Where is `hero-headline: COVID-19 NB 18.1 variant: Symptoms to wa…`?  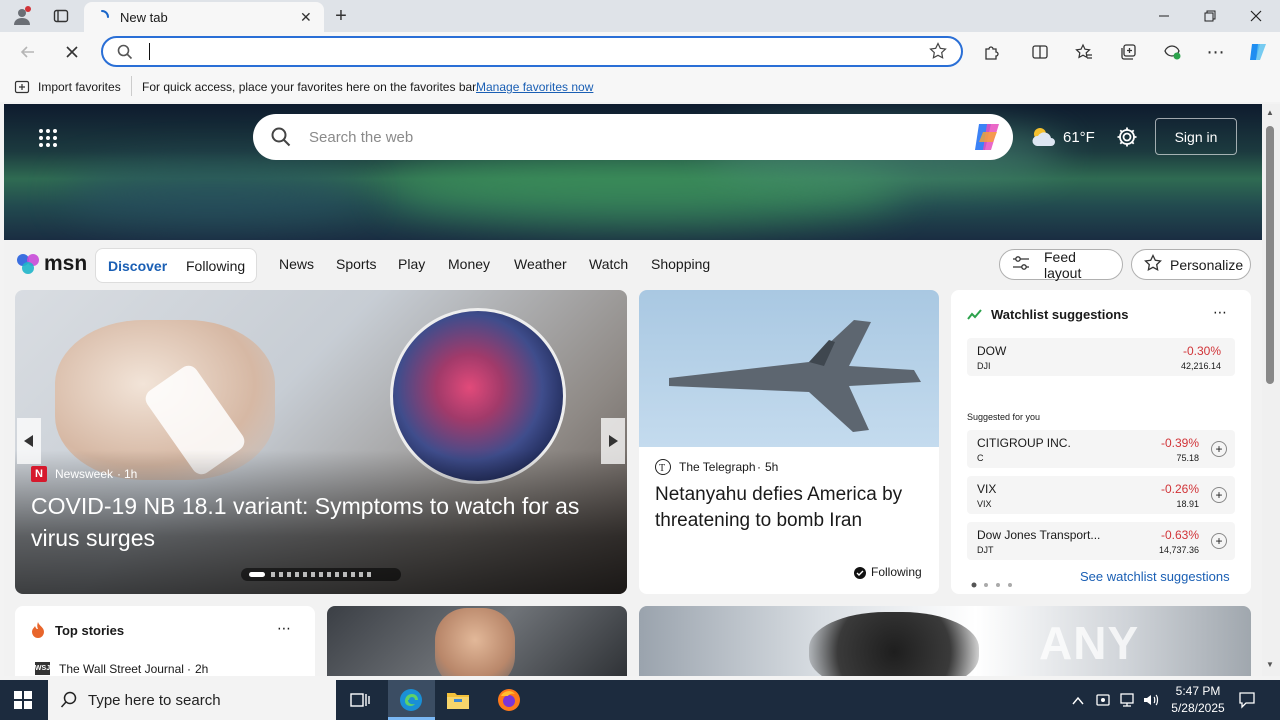
hero-headline: COVID-19 NB 18.1 variant: Symptoms to wa… is located at coordinates (326, 522).